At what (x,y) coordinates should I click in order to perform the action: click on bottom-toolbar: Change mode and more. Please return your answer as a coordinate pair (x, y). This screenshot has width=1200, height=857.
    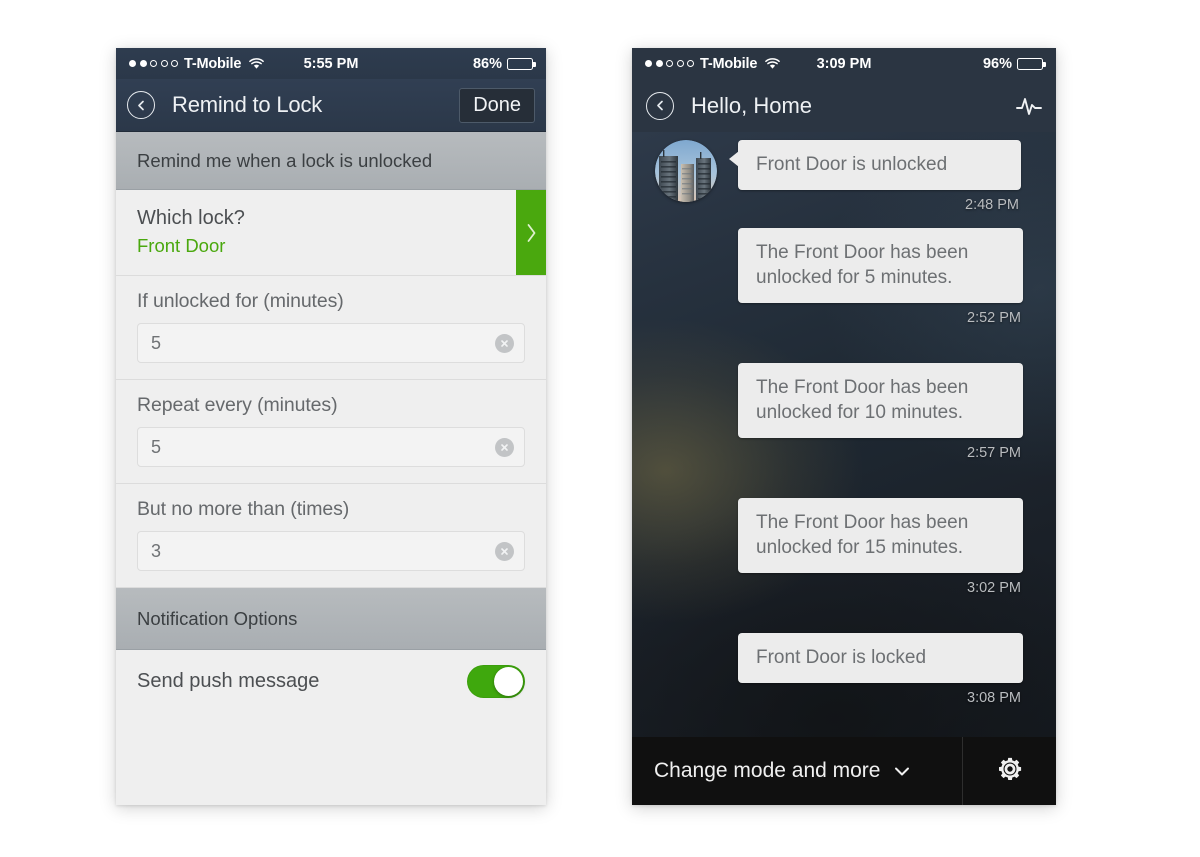
    Looking at the image, I should click on (844, 771).